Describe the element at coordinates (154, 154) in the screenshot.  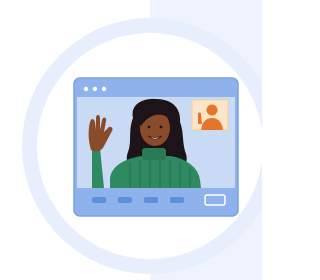
I see `collar-icon` at that location.